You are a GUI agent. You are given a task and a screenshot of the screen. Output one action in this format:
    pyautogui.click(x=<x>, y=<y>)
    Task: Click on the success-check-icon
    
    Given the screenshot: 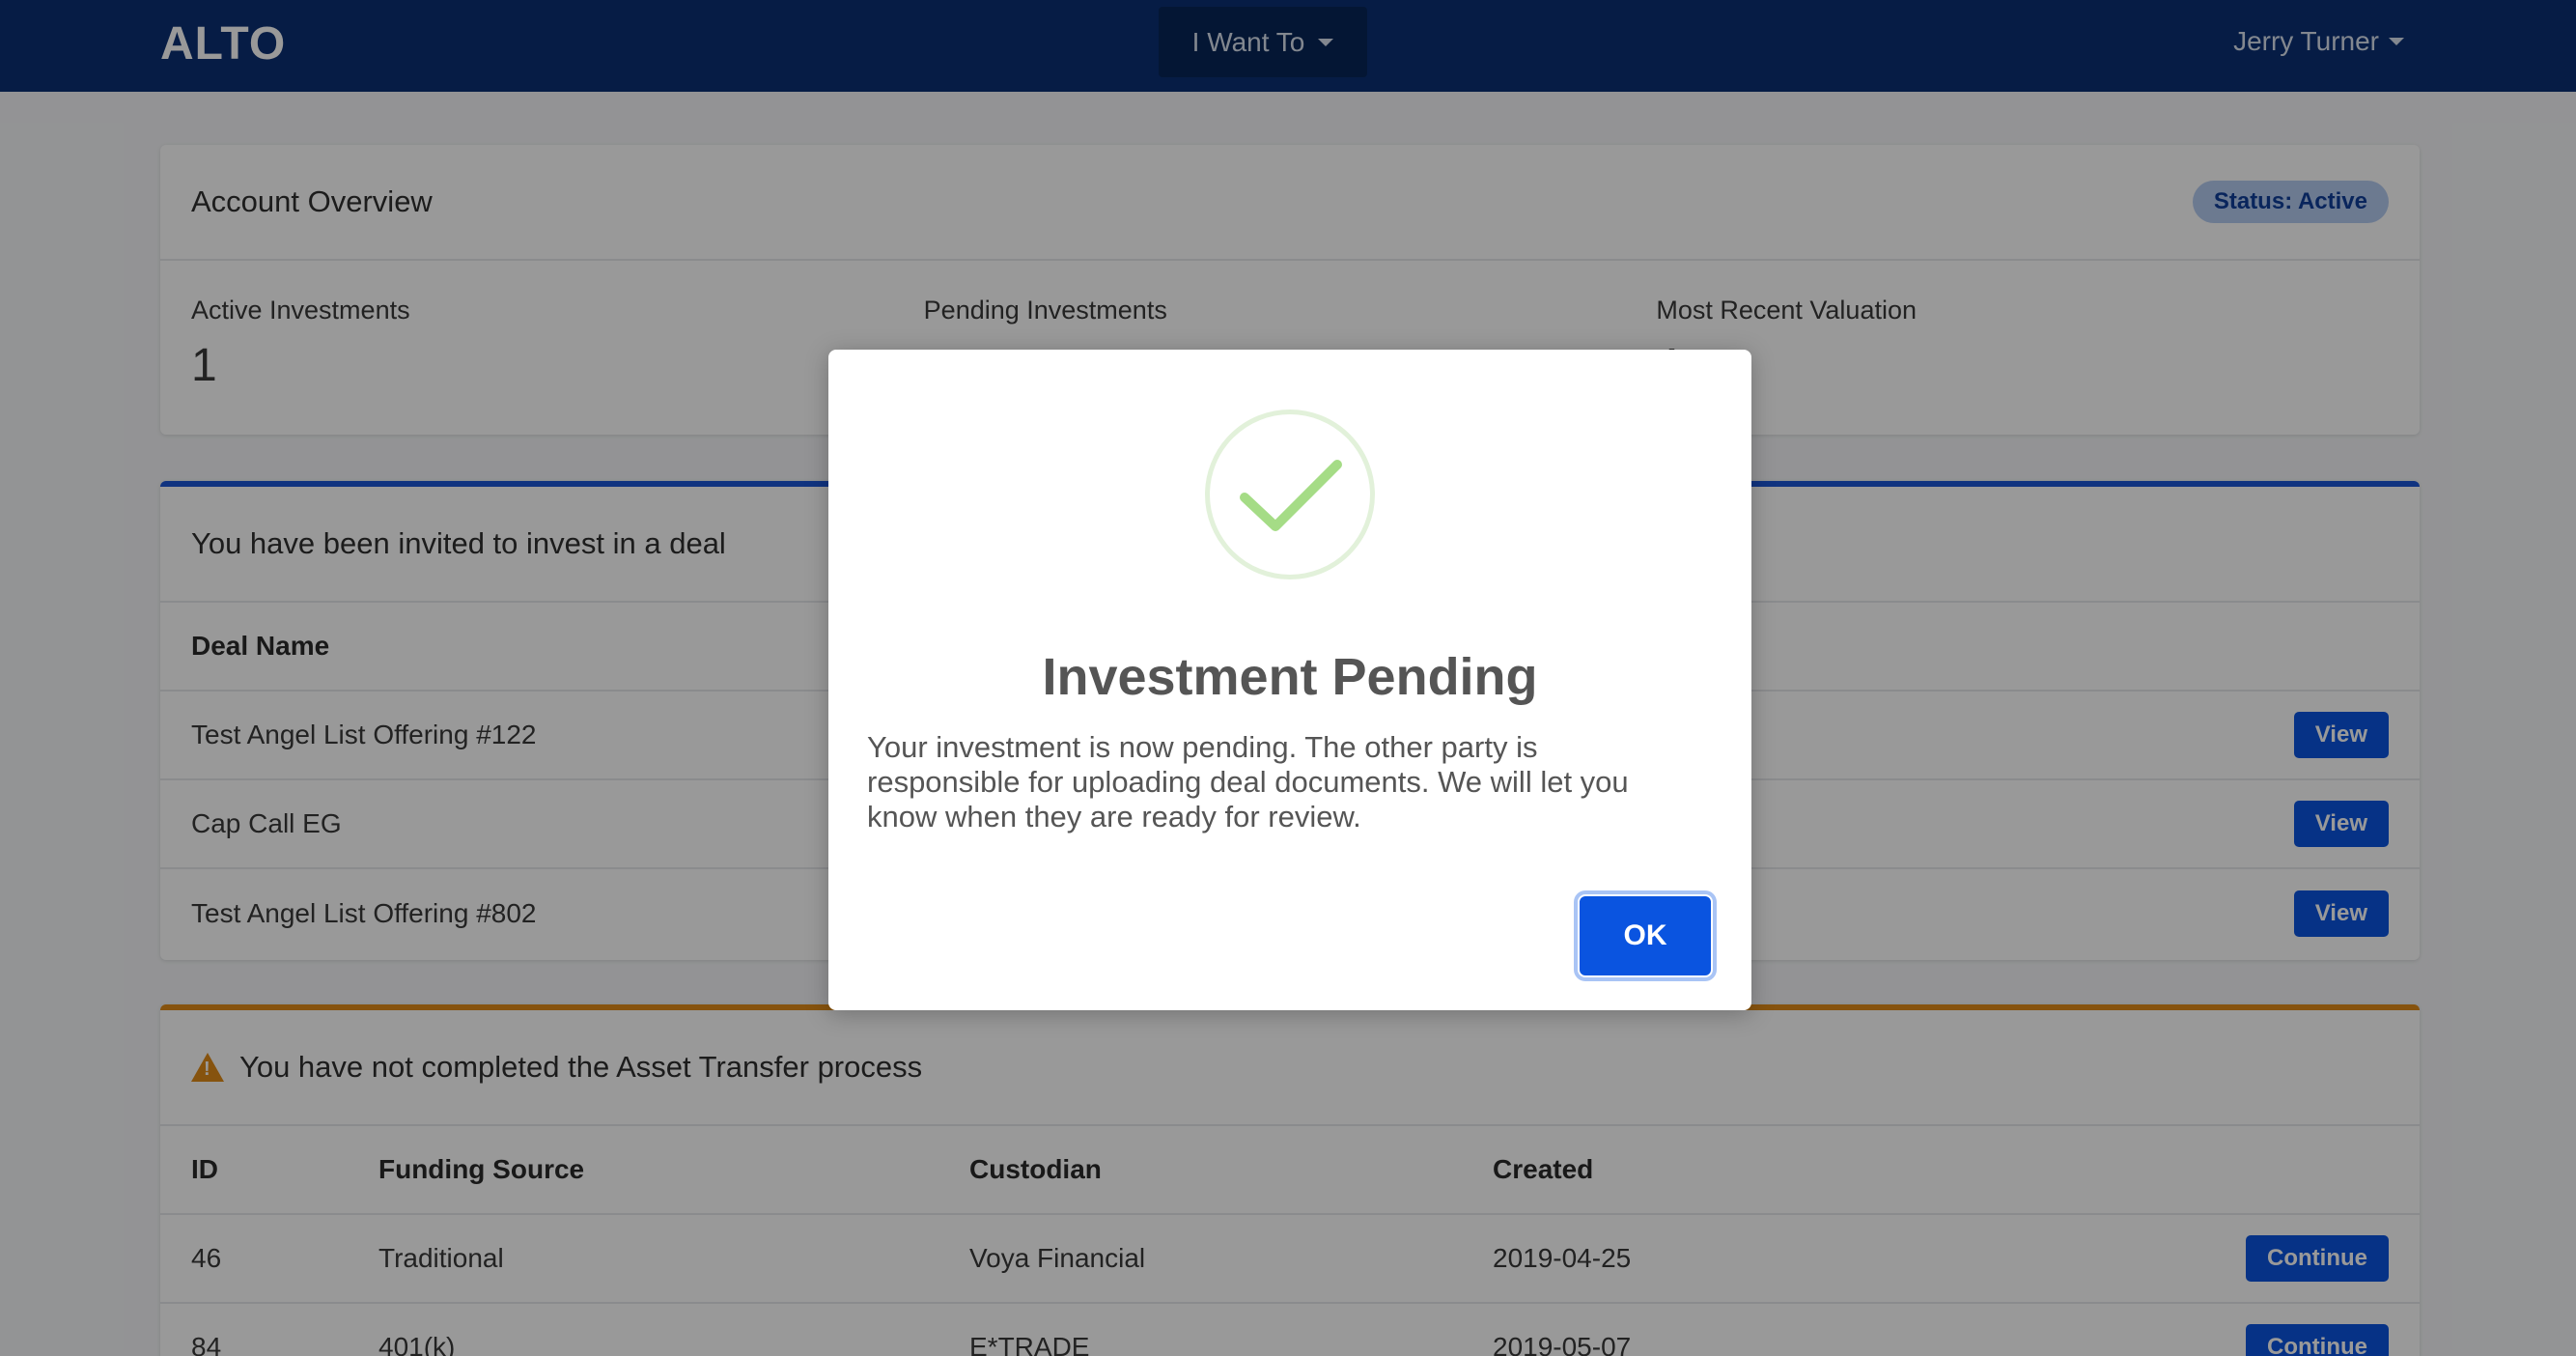 What is the action you would take?
    pyautogui.click(x=1290, y=494)
    